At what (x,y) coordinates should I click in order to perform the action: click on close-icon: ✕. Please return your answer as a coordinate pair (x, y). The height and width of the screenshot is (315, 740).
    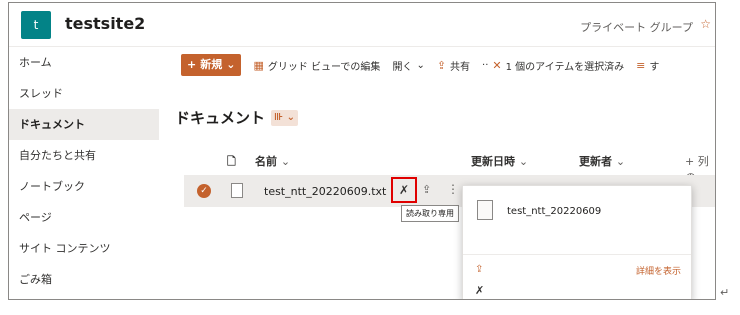
    Looking at the image, I should click on (497, 65).